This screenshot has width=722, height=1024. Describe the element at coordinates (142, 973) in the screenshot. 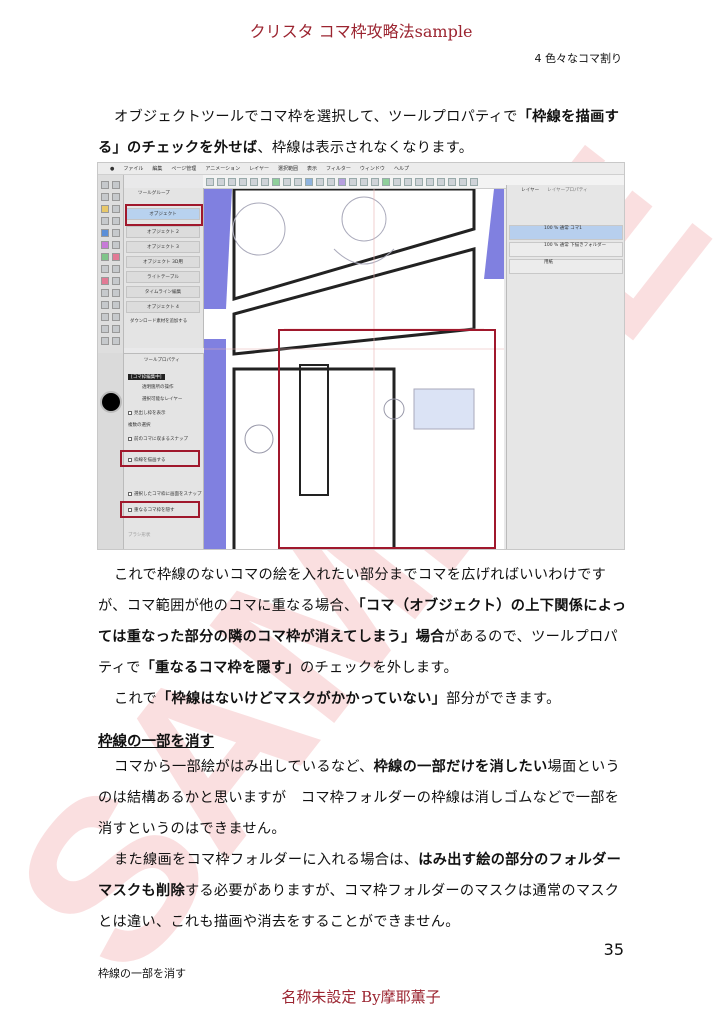

I see `footer-section-label: 枠線の一部を消す` at that location.